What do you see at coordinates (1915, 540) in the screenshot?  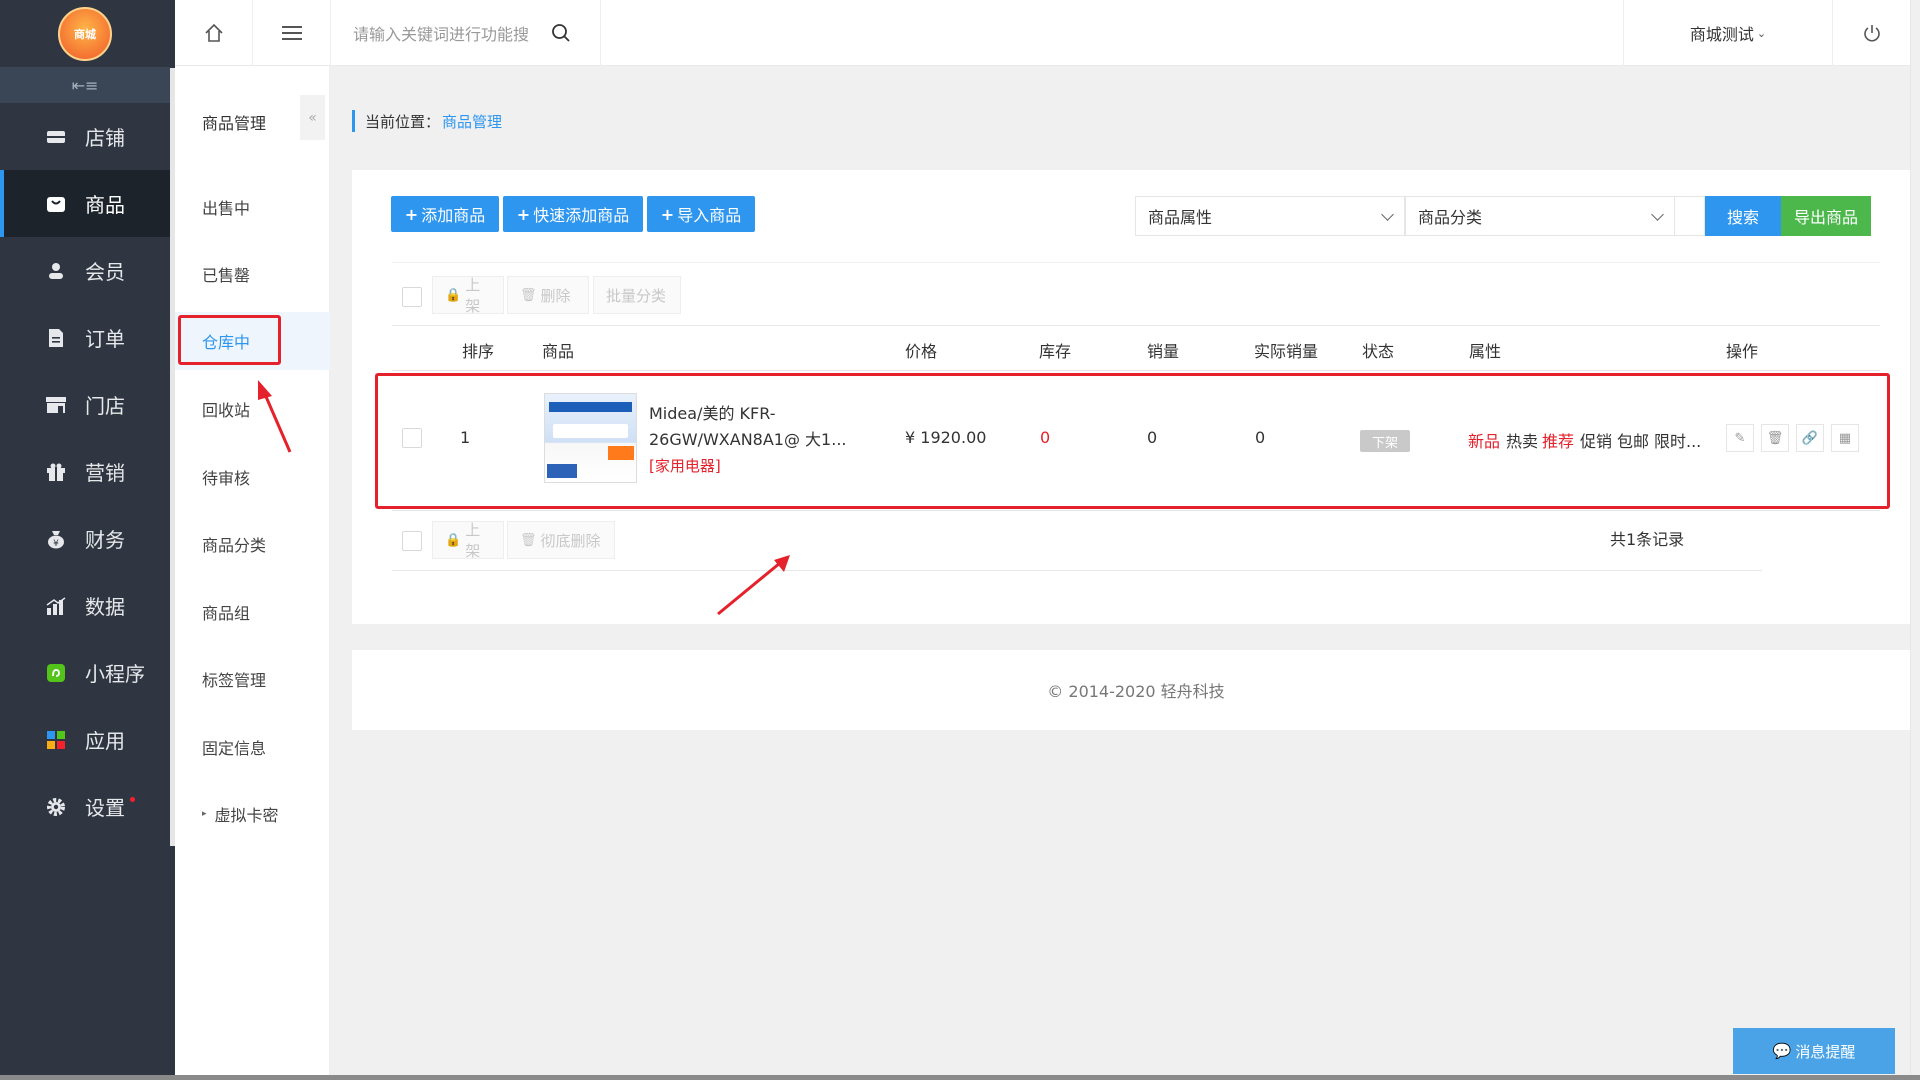 I see `page-scrollbar` at bounding box center [1915, 540].